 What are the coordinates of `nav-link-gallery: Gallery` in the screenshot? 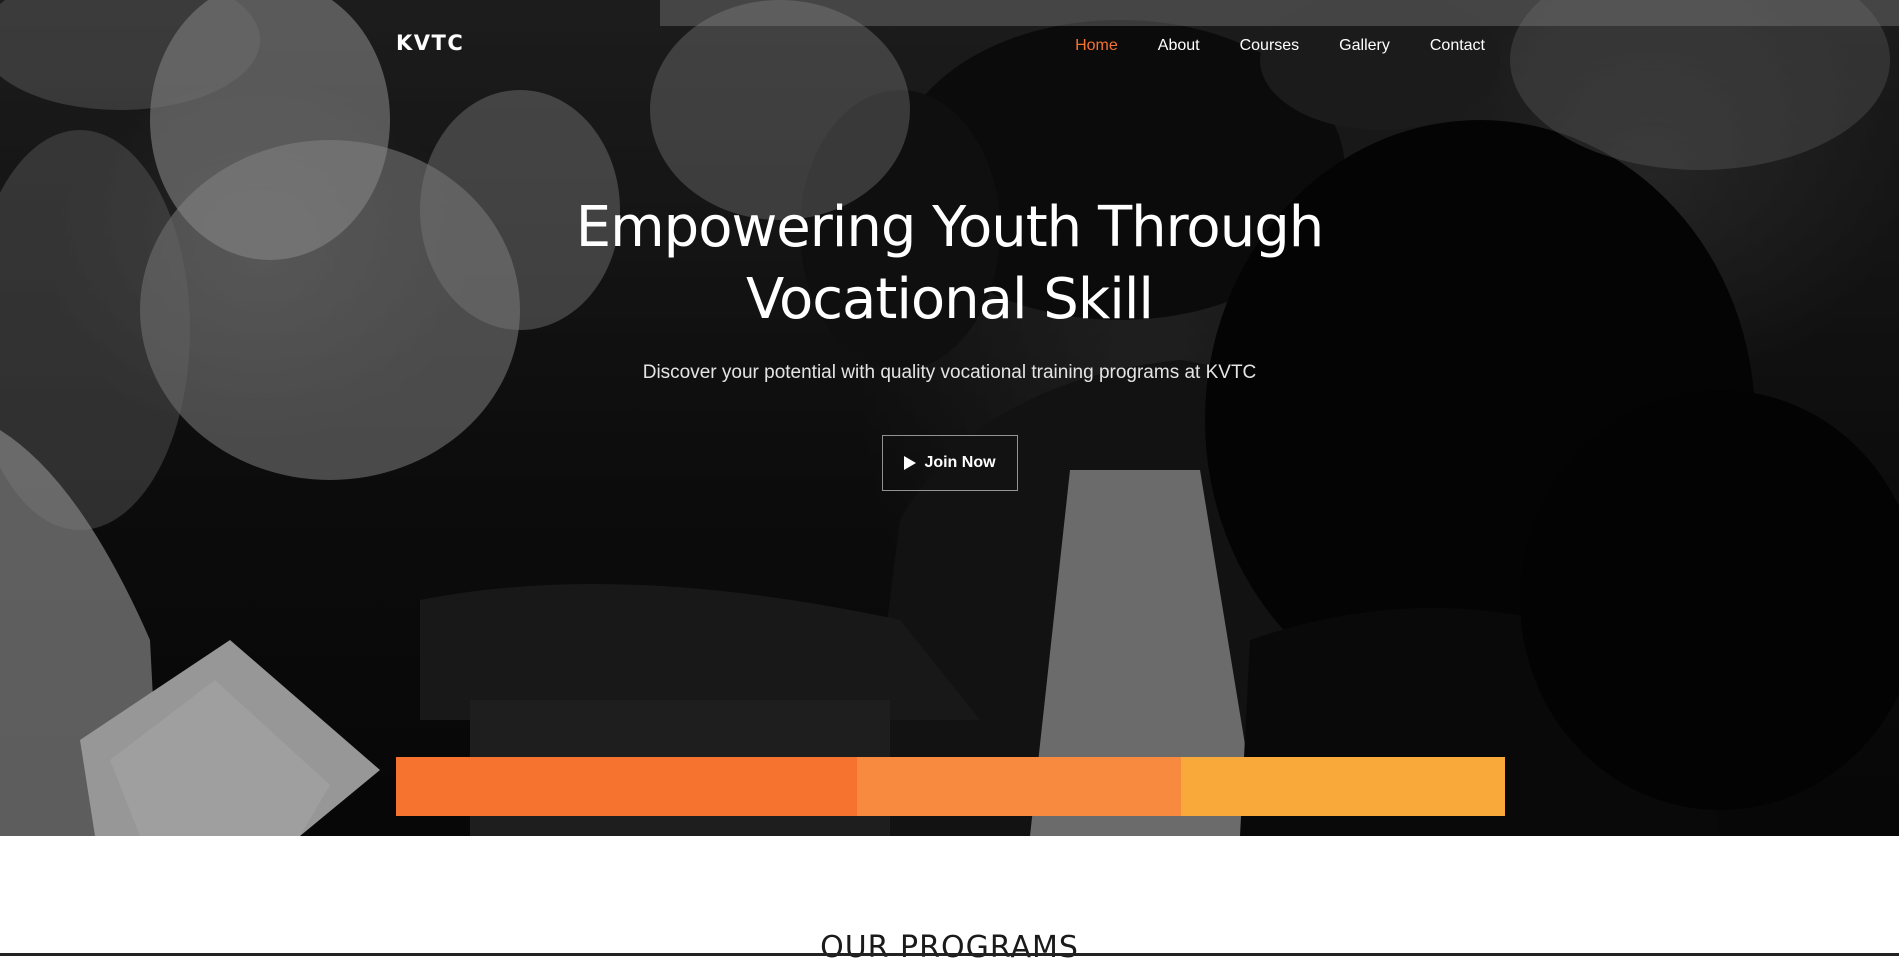 It's located at (1364, 45).